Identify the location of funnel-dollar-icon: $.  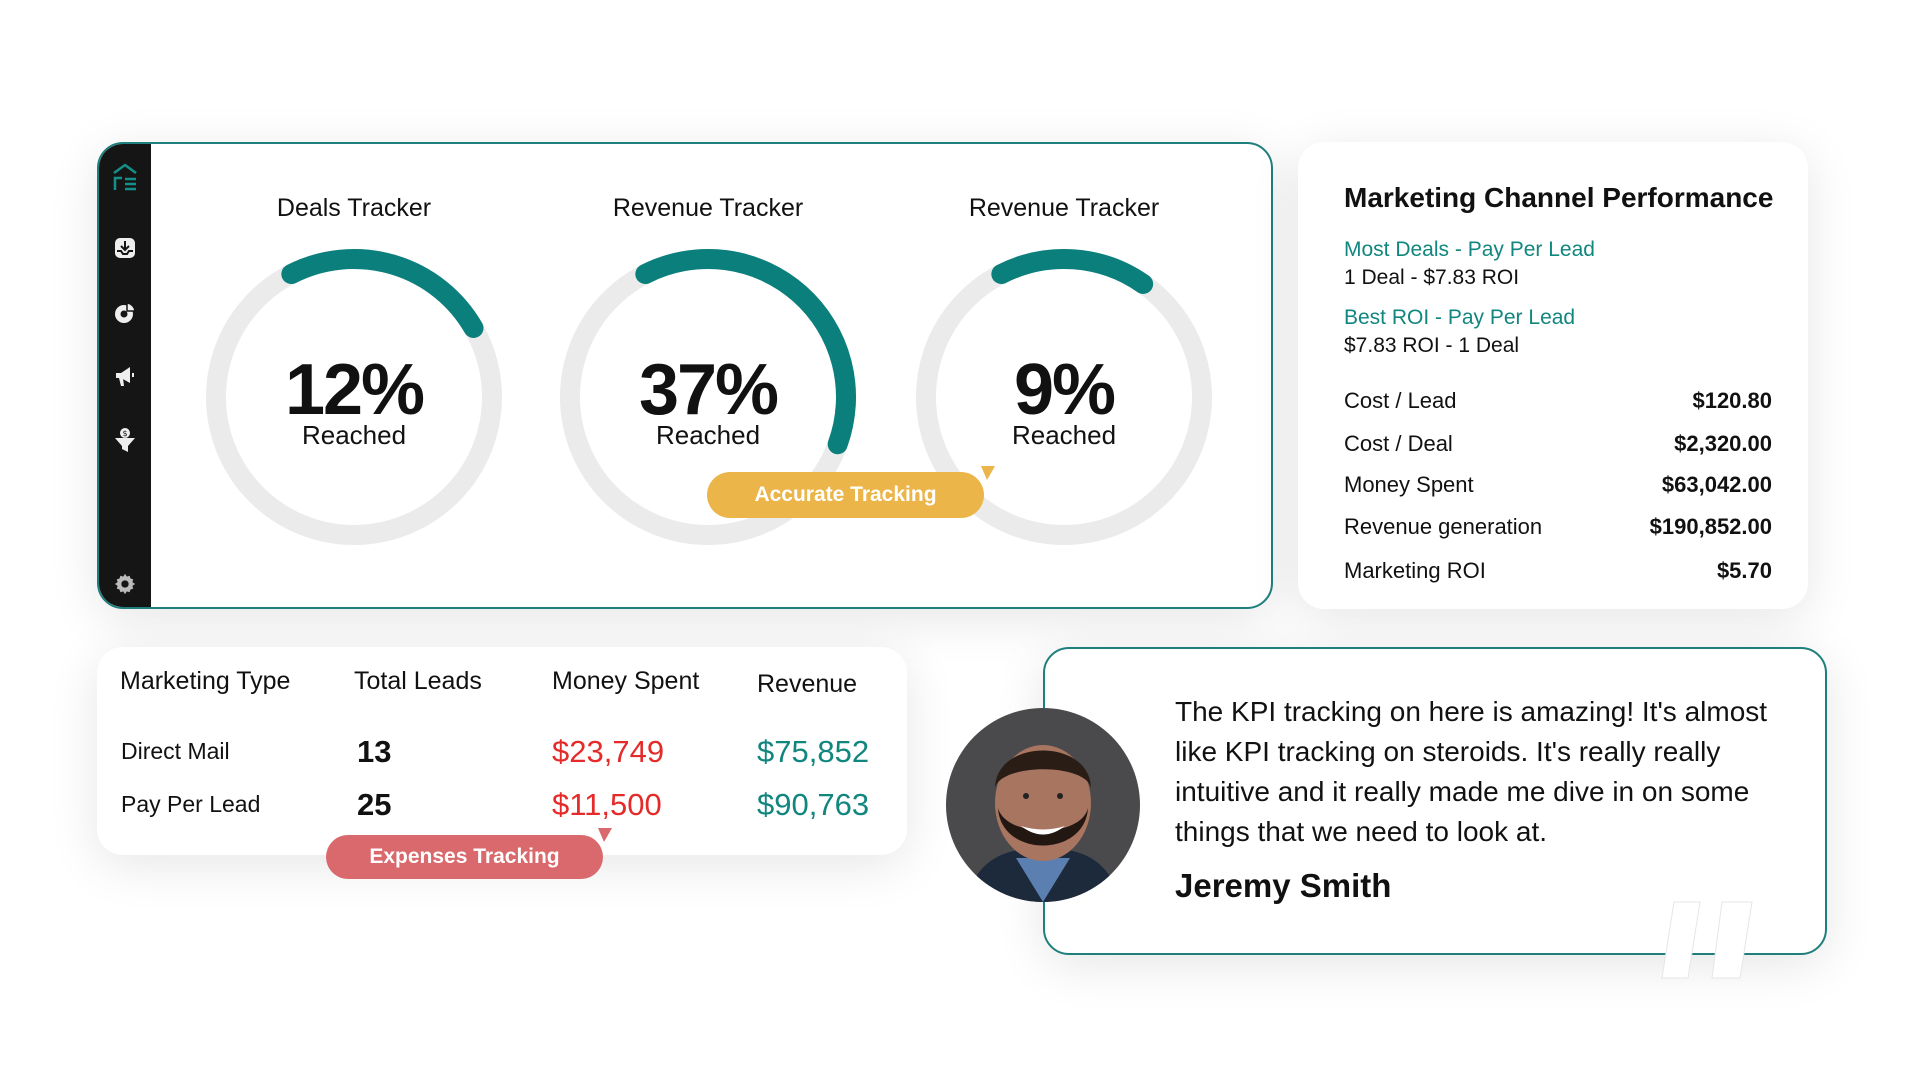
(125, 440).